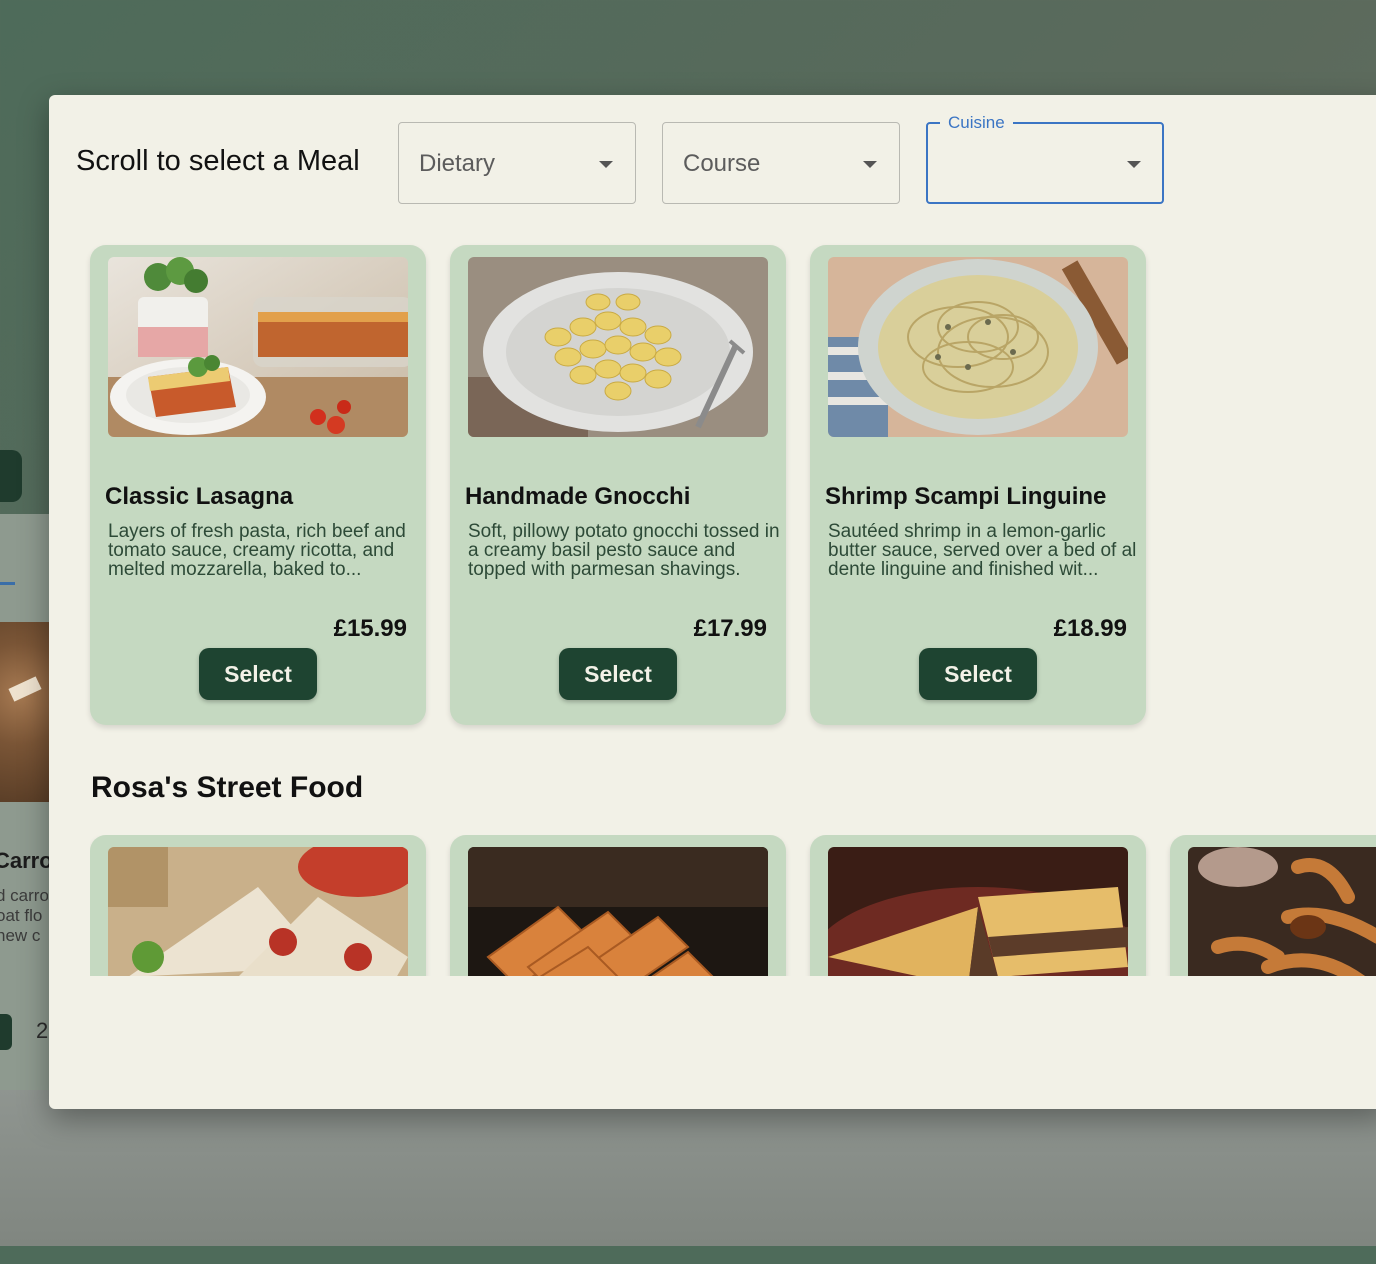 The image size is (1376, 1264). Describe the element at coordinates (578, 496) in the screenshot. I see `meal-name: Handmade Gnocchi` at that location.